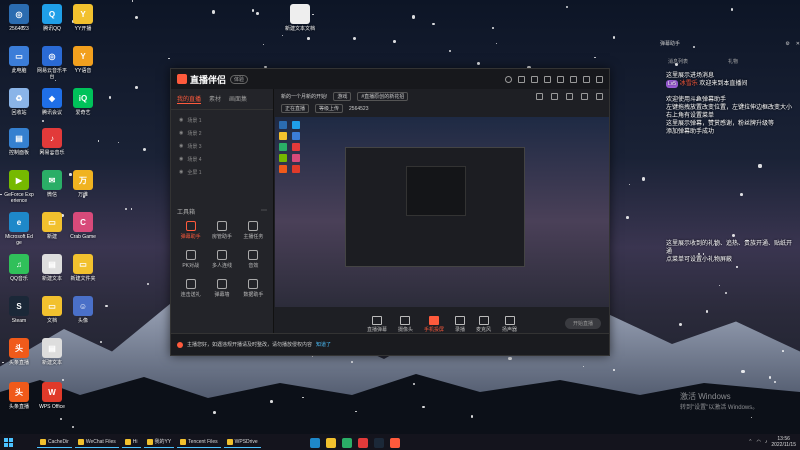  Describe the element at coordinates (573, 79) in the screenshot. I see `minimize-icon` at that location.